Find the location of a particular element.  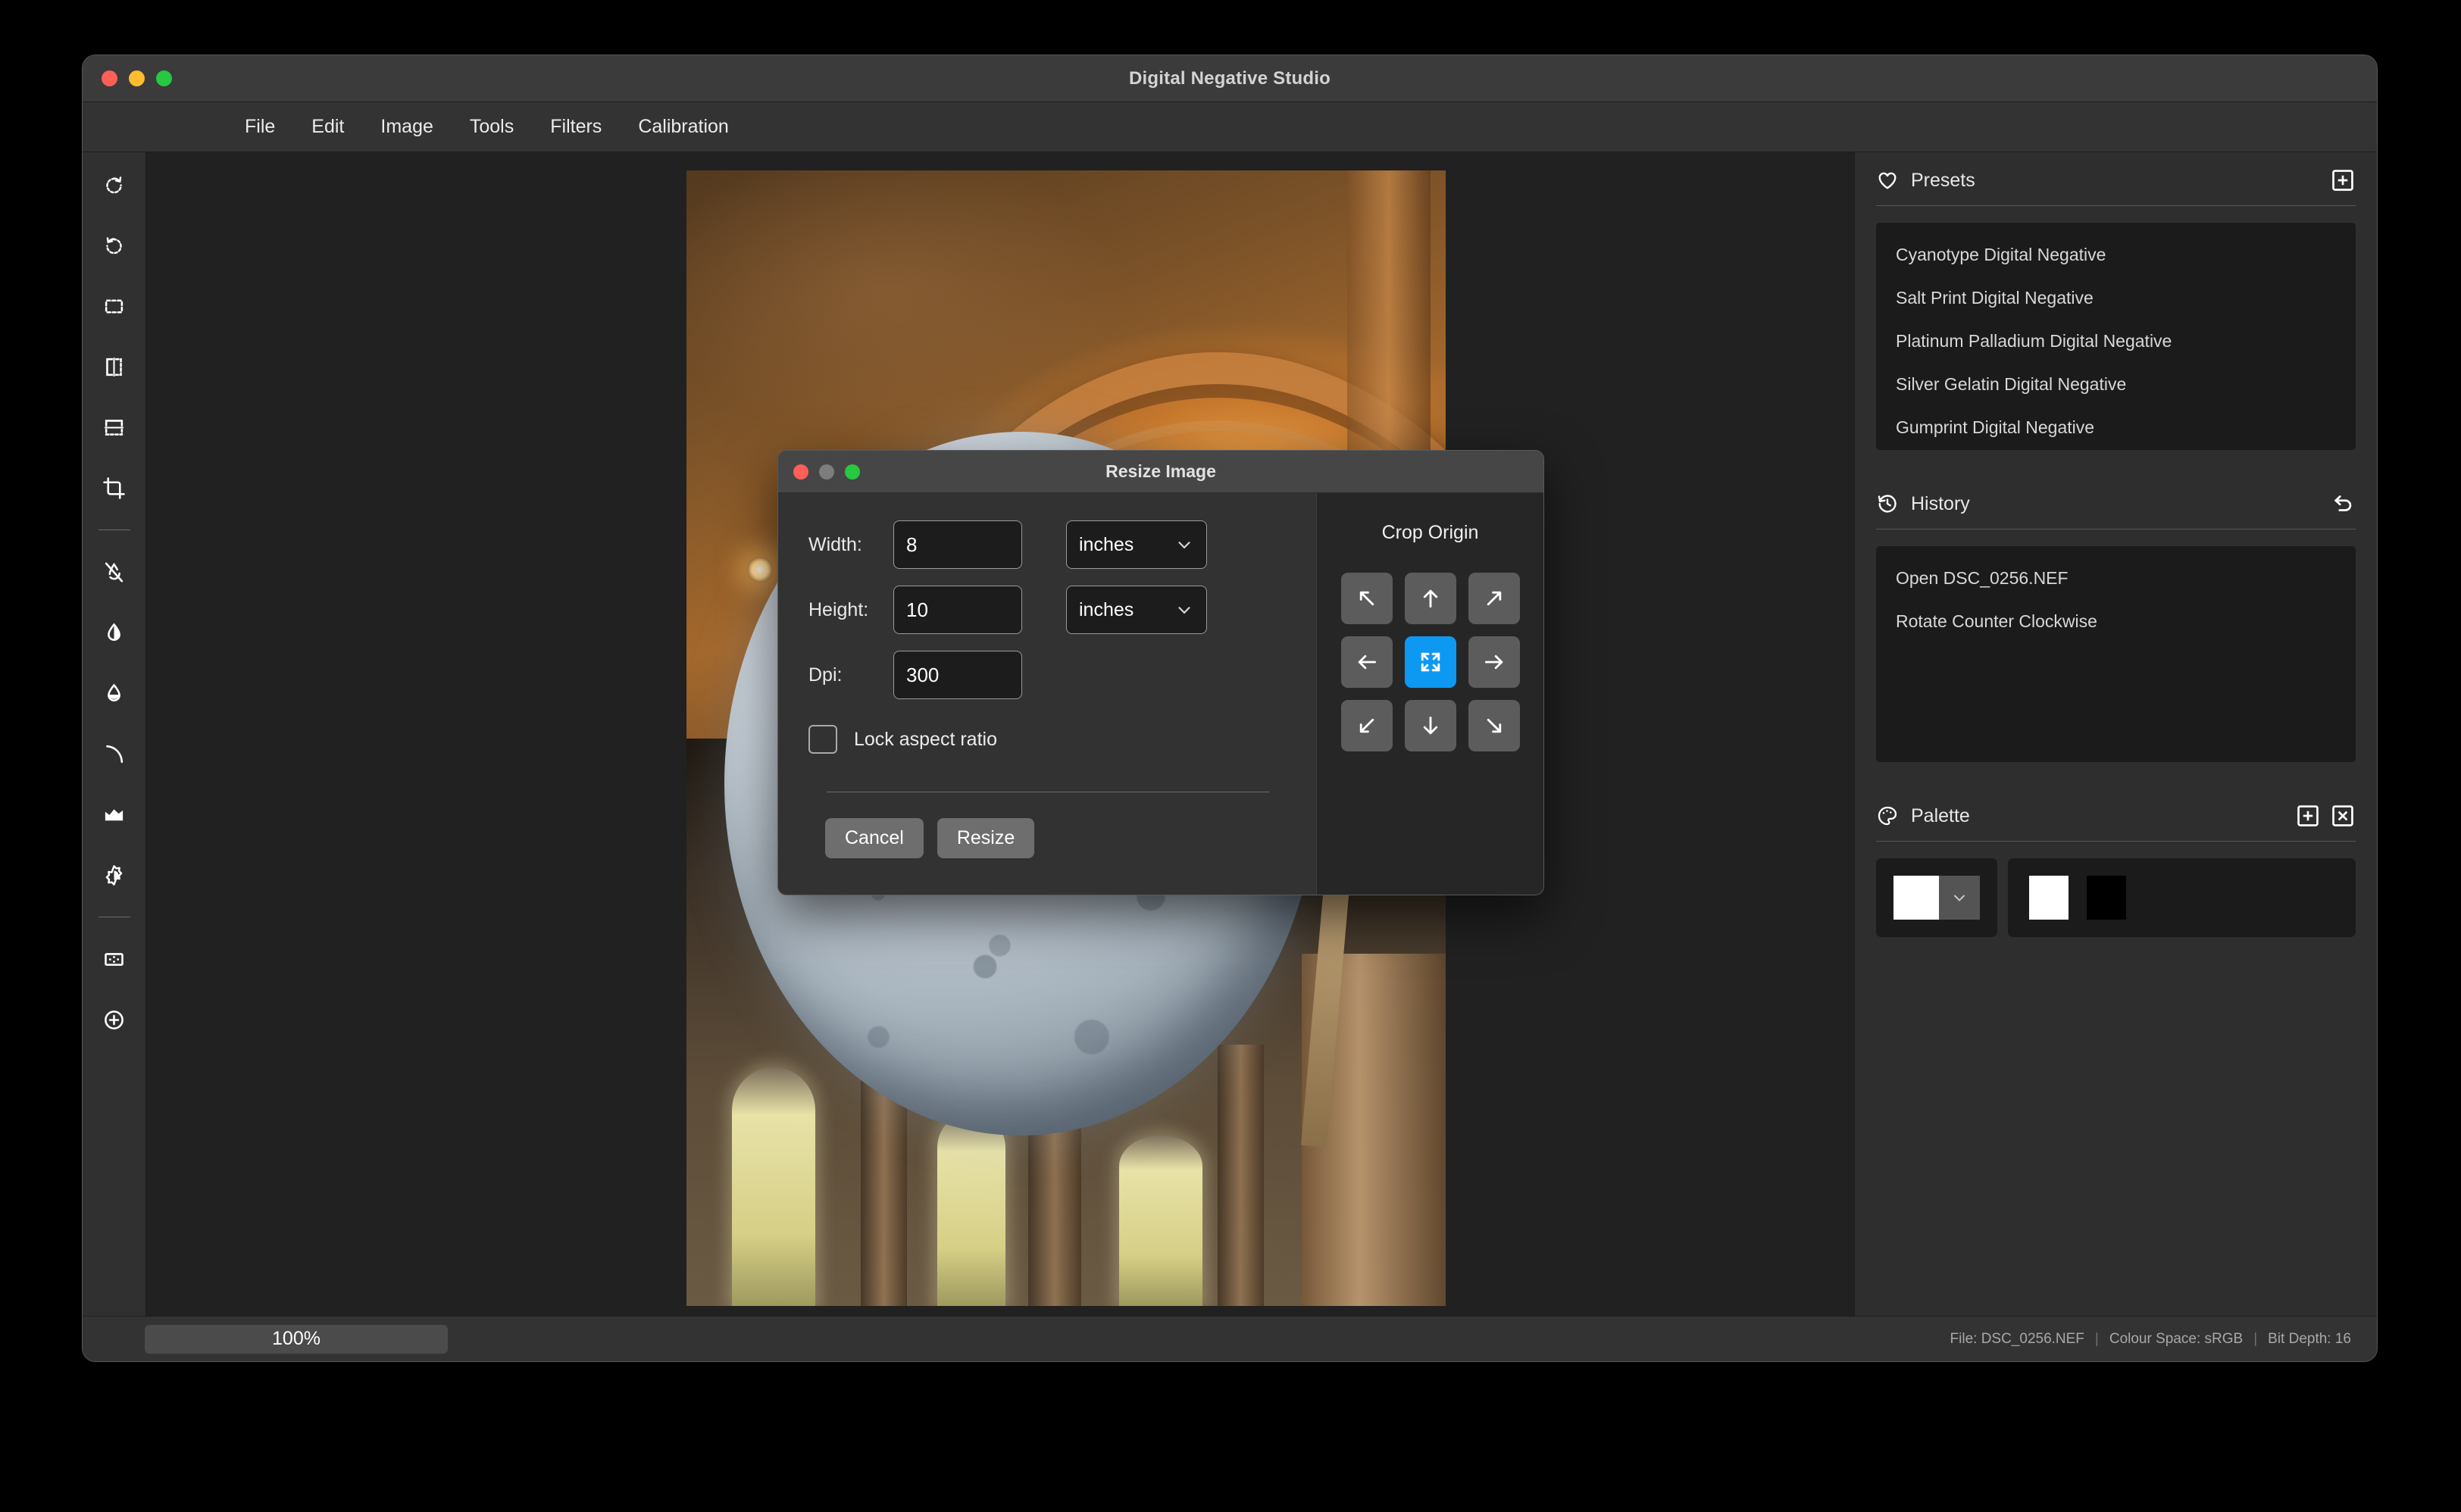

current-colour-swatch is located at coordinates (1916, 898).